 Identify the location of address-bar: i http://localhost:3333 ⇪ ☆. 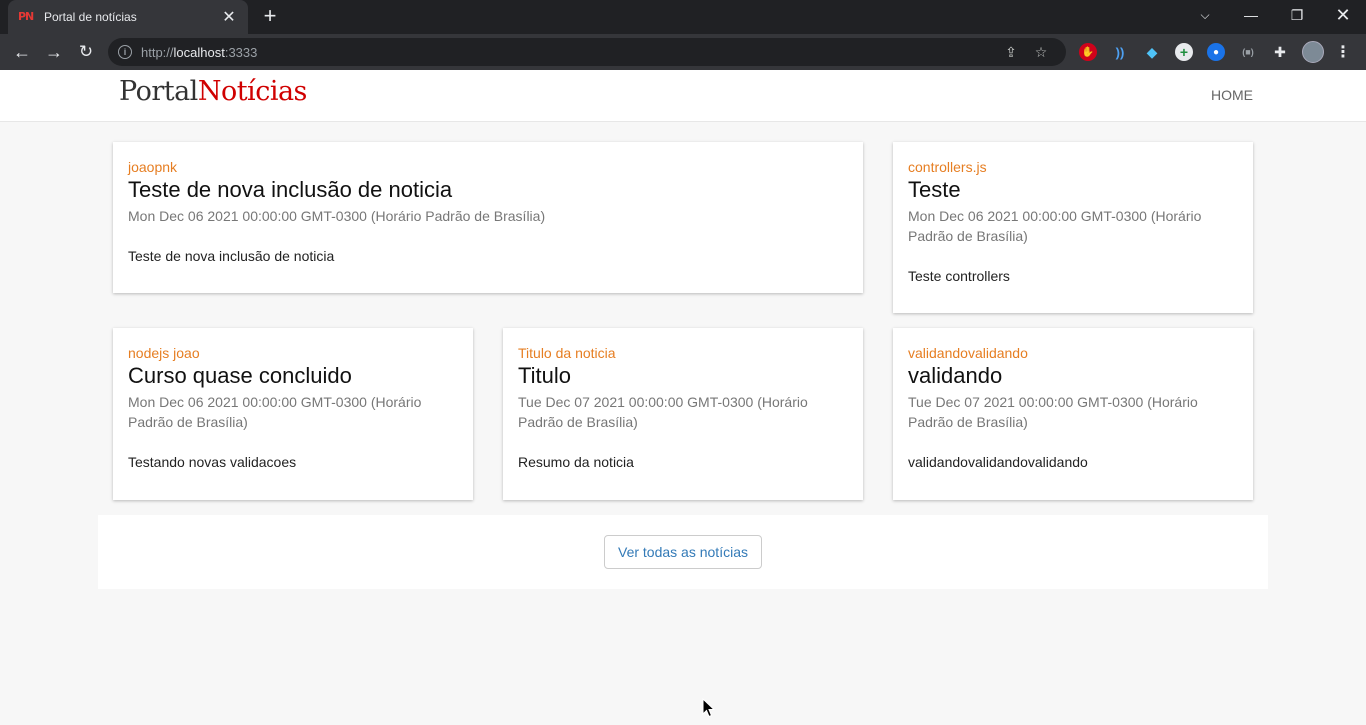
(587, 52).